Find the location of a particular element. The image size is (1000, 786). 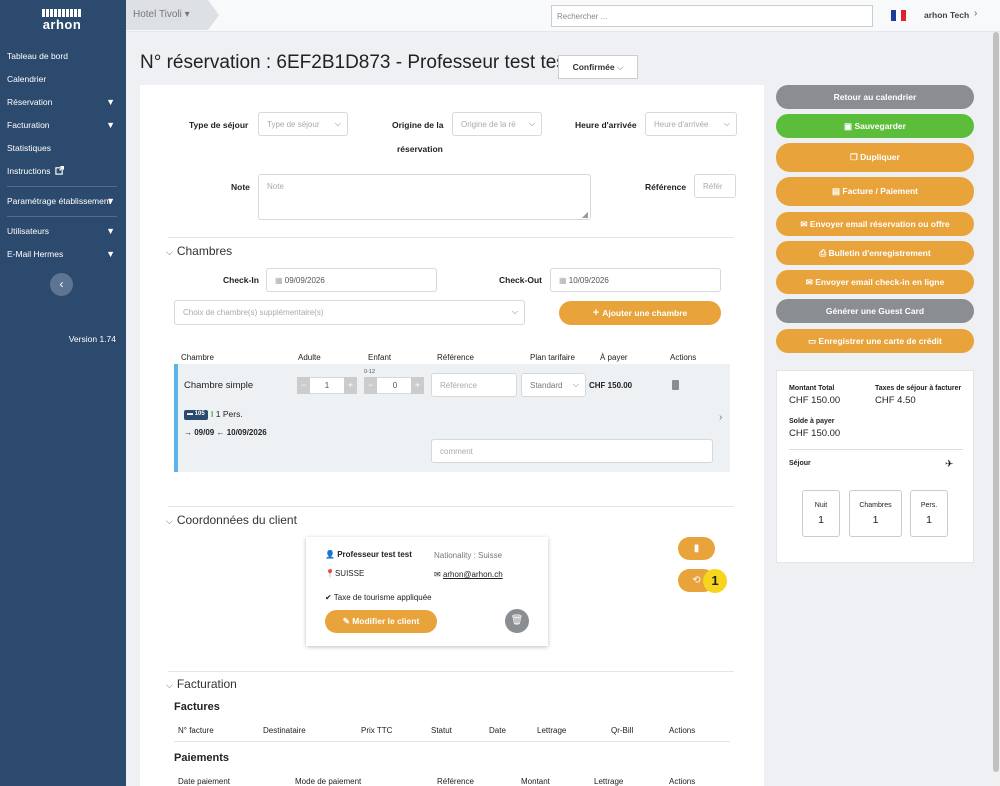

col-chambre: Chambre is located at coordinates (197, 357).